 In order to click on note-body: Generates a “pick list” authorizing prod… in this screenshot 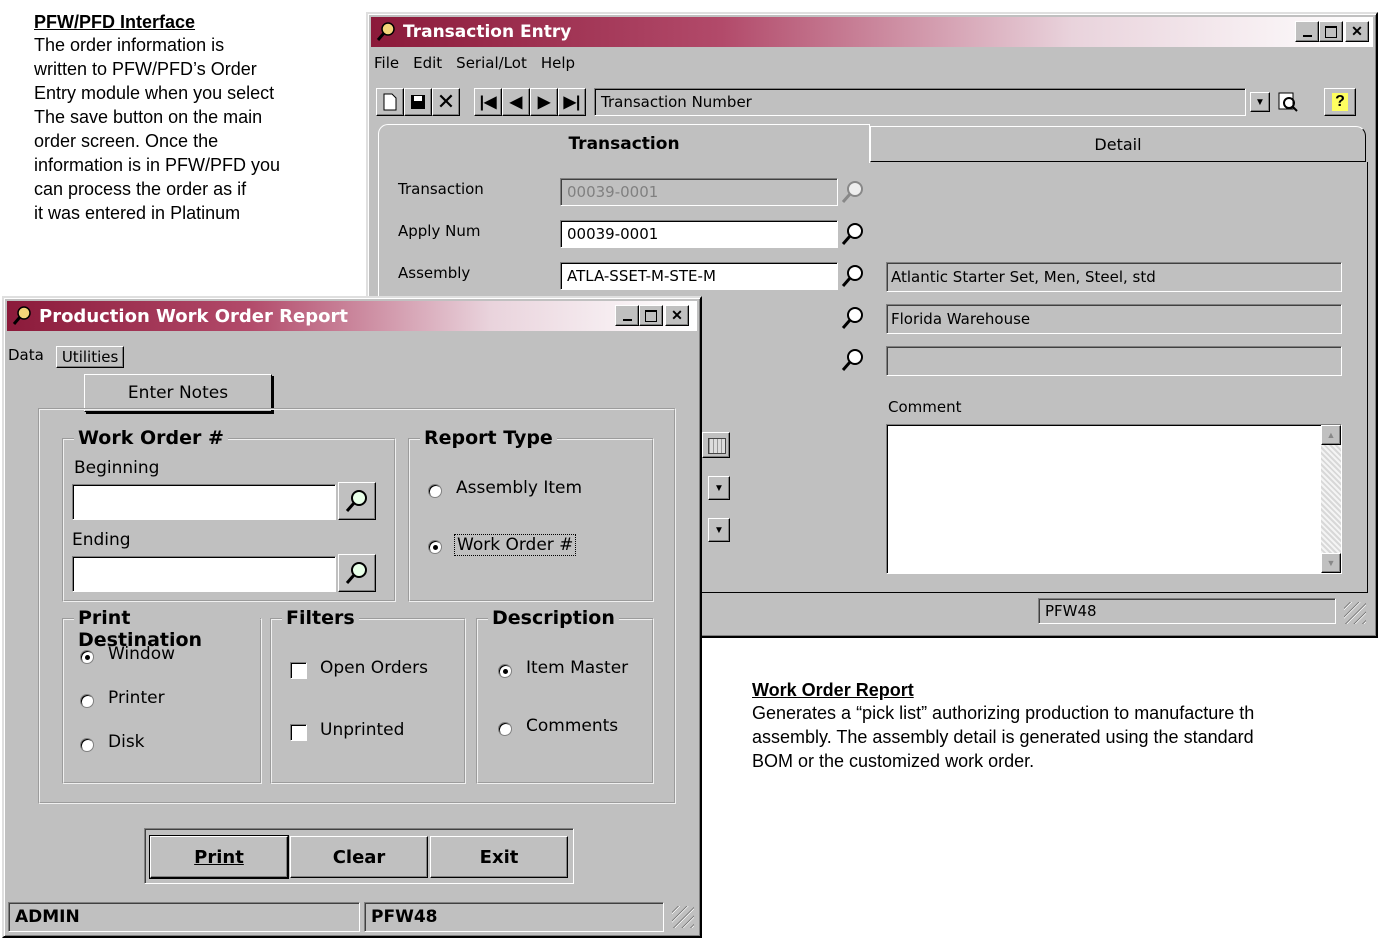, I will do `click(1066, 737)`.